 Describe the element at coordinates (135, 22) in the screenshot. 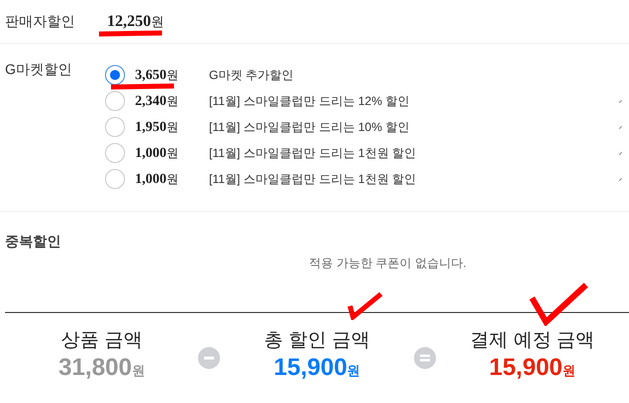

I see `discount-amount: 12,250원` at that location.